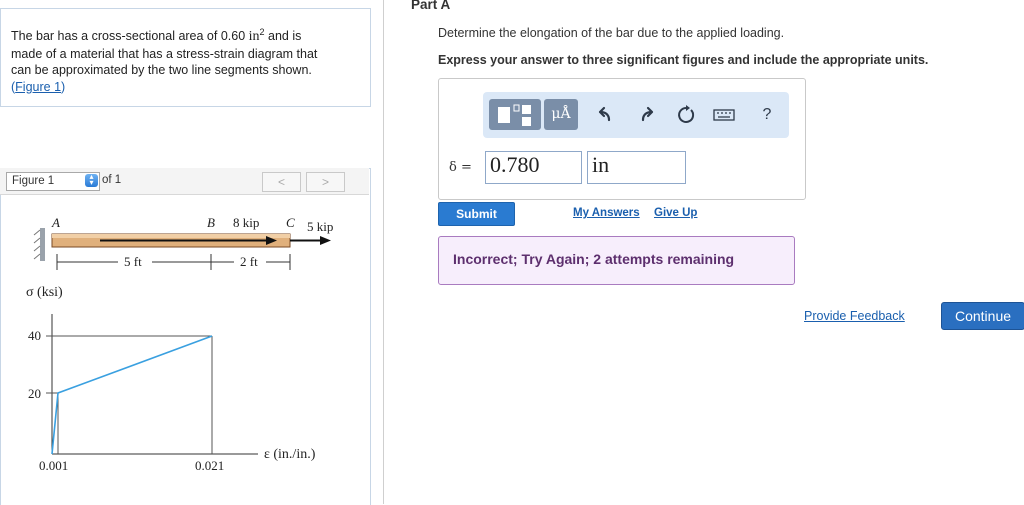  Describe the element at coordinates (982, 316) in the screenshot. I see `continue-button: Continue` at that location.